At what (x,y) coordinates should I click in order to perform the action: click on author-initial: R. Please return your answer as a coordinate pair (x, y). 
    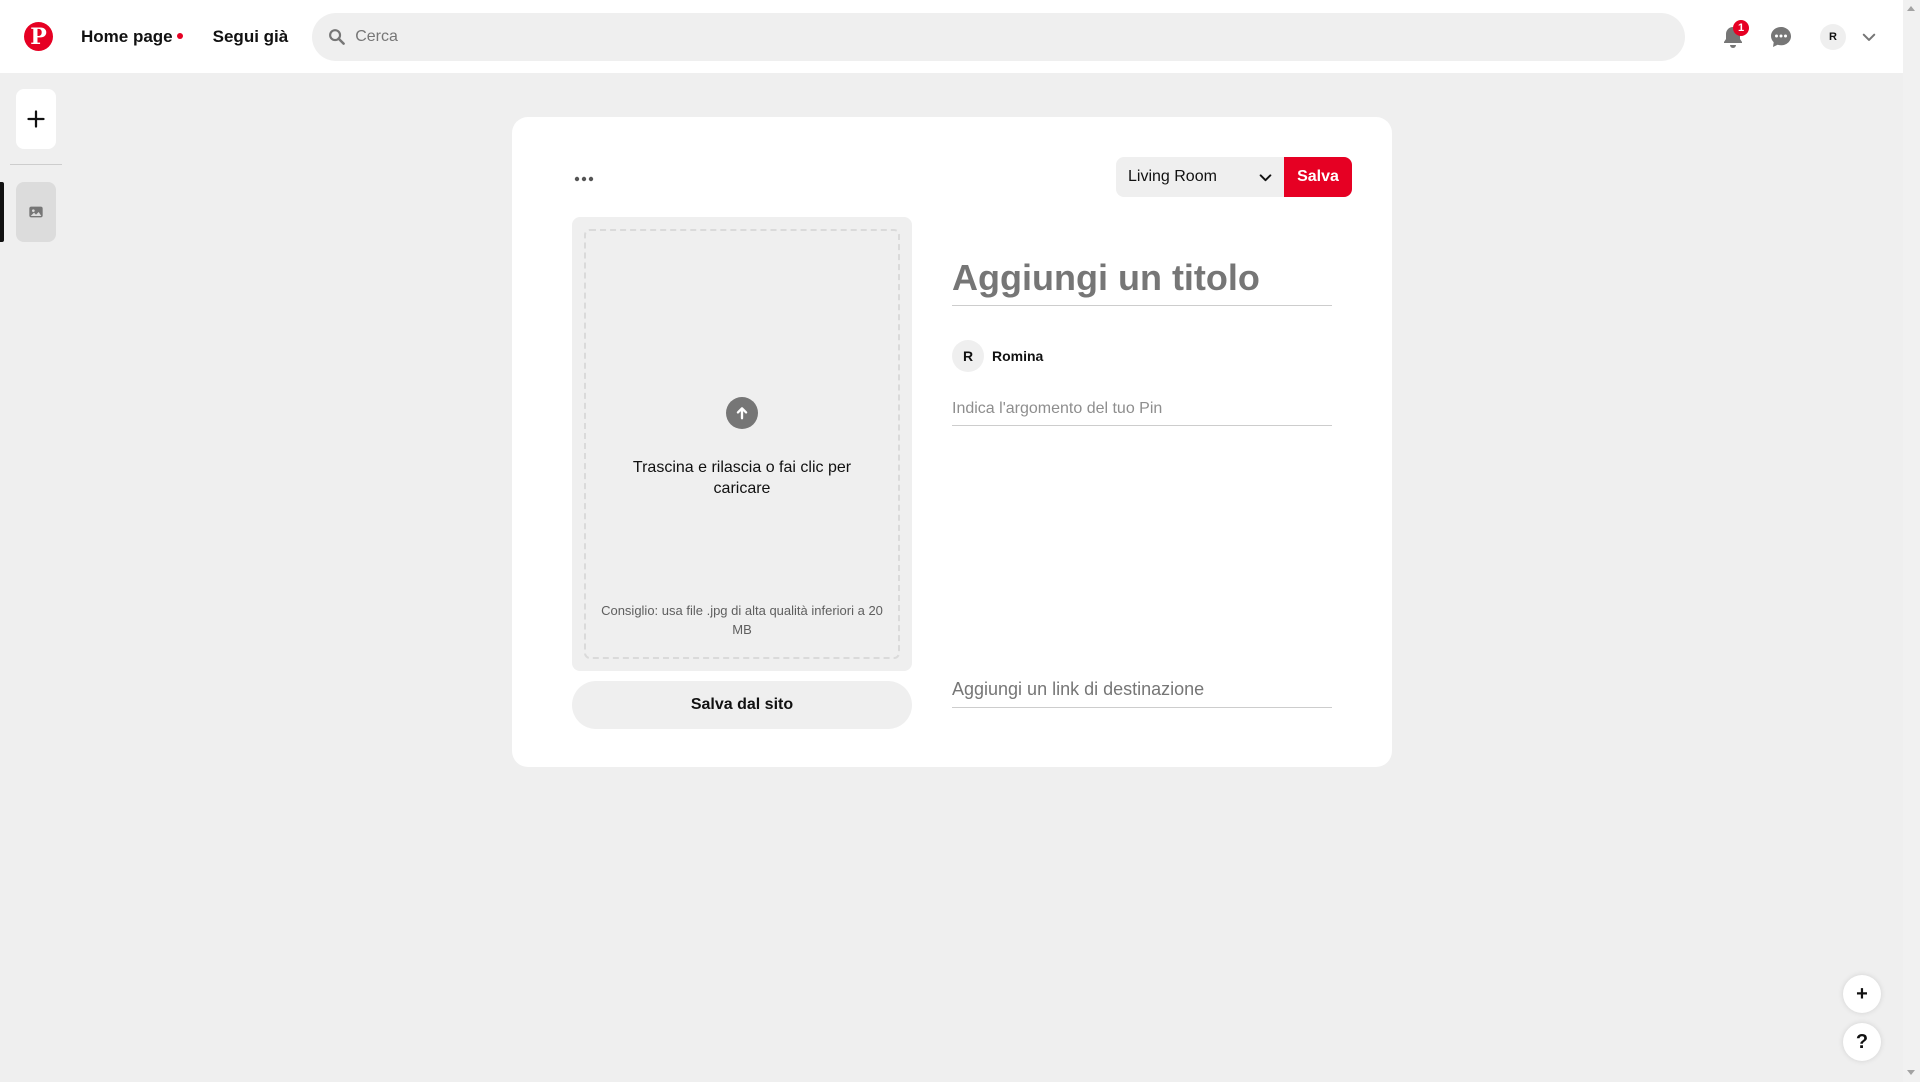
    Looking at the image, I should click on (968, 356).